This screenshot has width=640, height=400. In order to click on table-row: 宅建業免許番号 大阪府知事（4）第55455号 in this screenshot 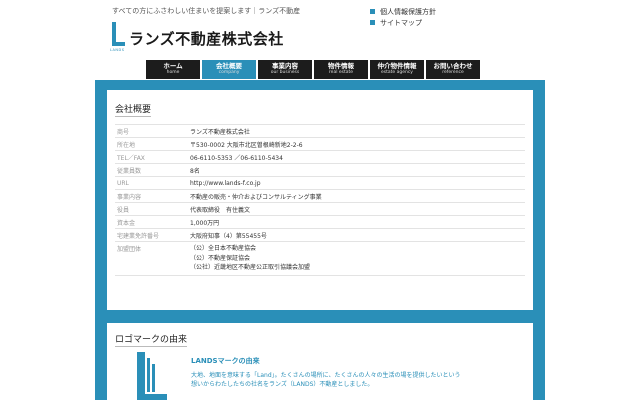, I will do `click(320, 234)`.